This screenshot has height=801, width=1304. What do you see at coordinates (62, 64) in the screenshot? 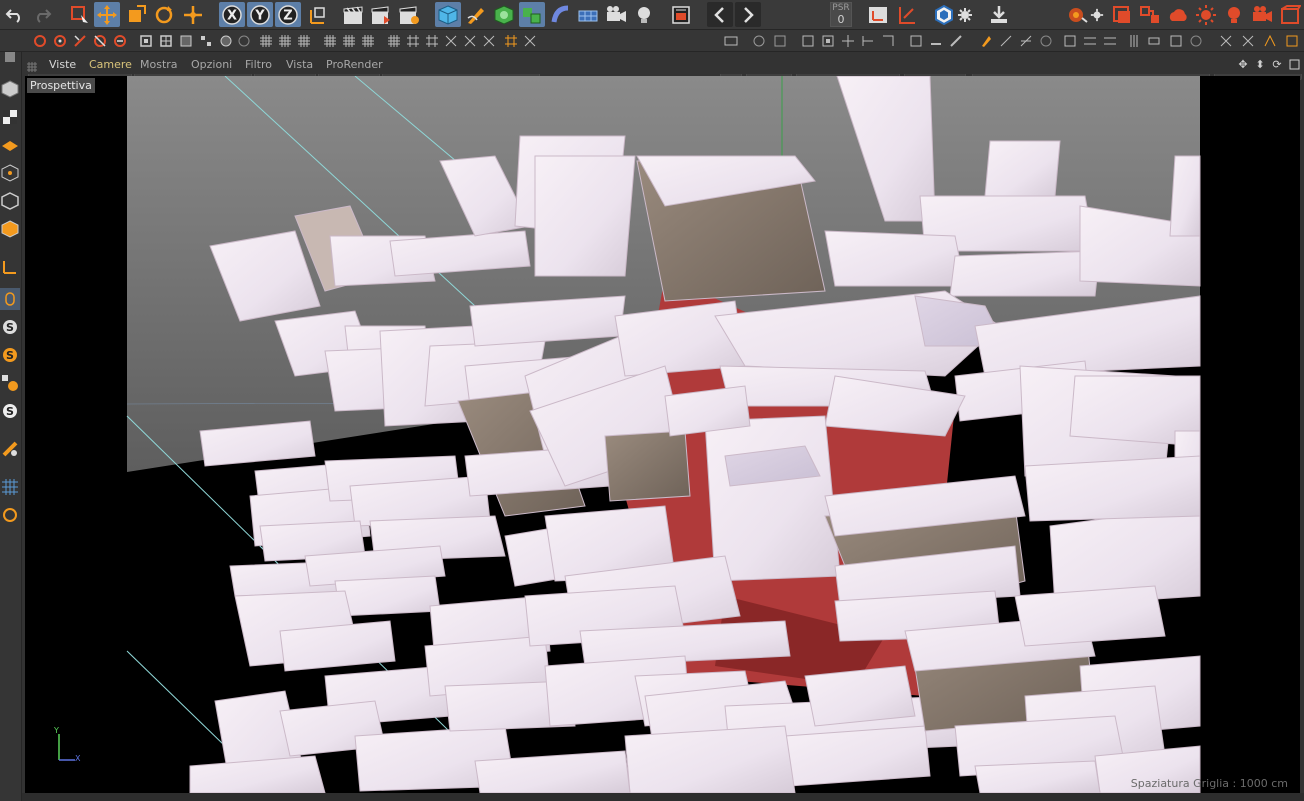
I see `menu-viste: Viste` at bounding box center [62, 64].